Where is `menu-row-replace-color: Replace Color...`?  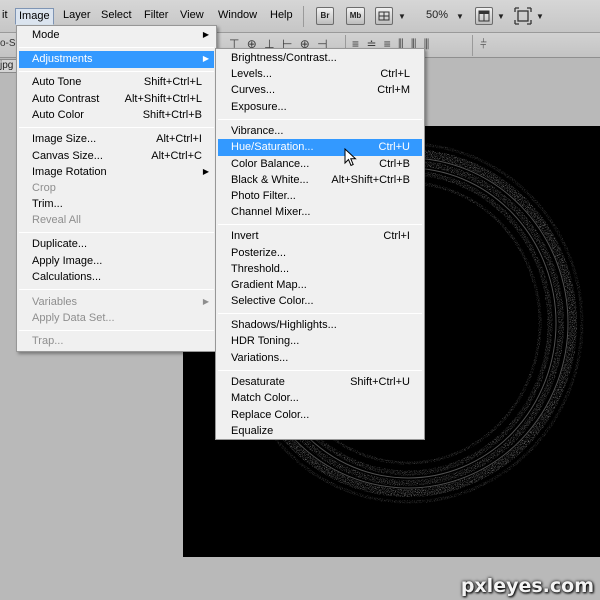
menu-row-replace-color: Replace Color... is located at coordinates (320, 415).